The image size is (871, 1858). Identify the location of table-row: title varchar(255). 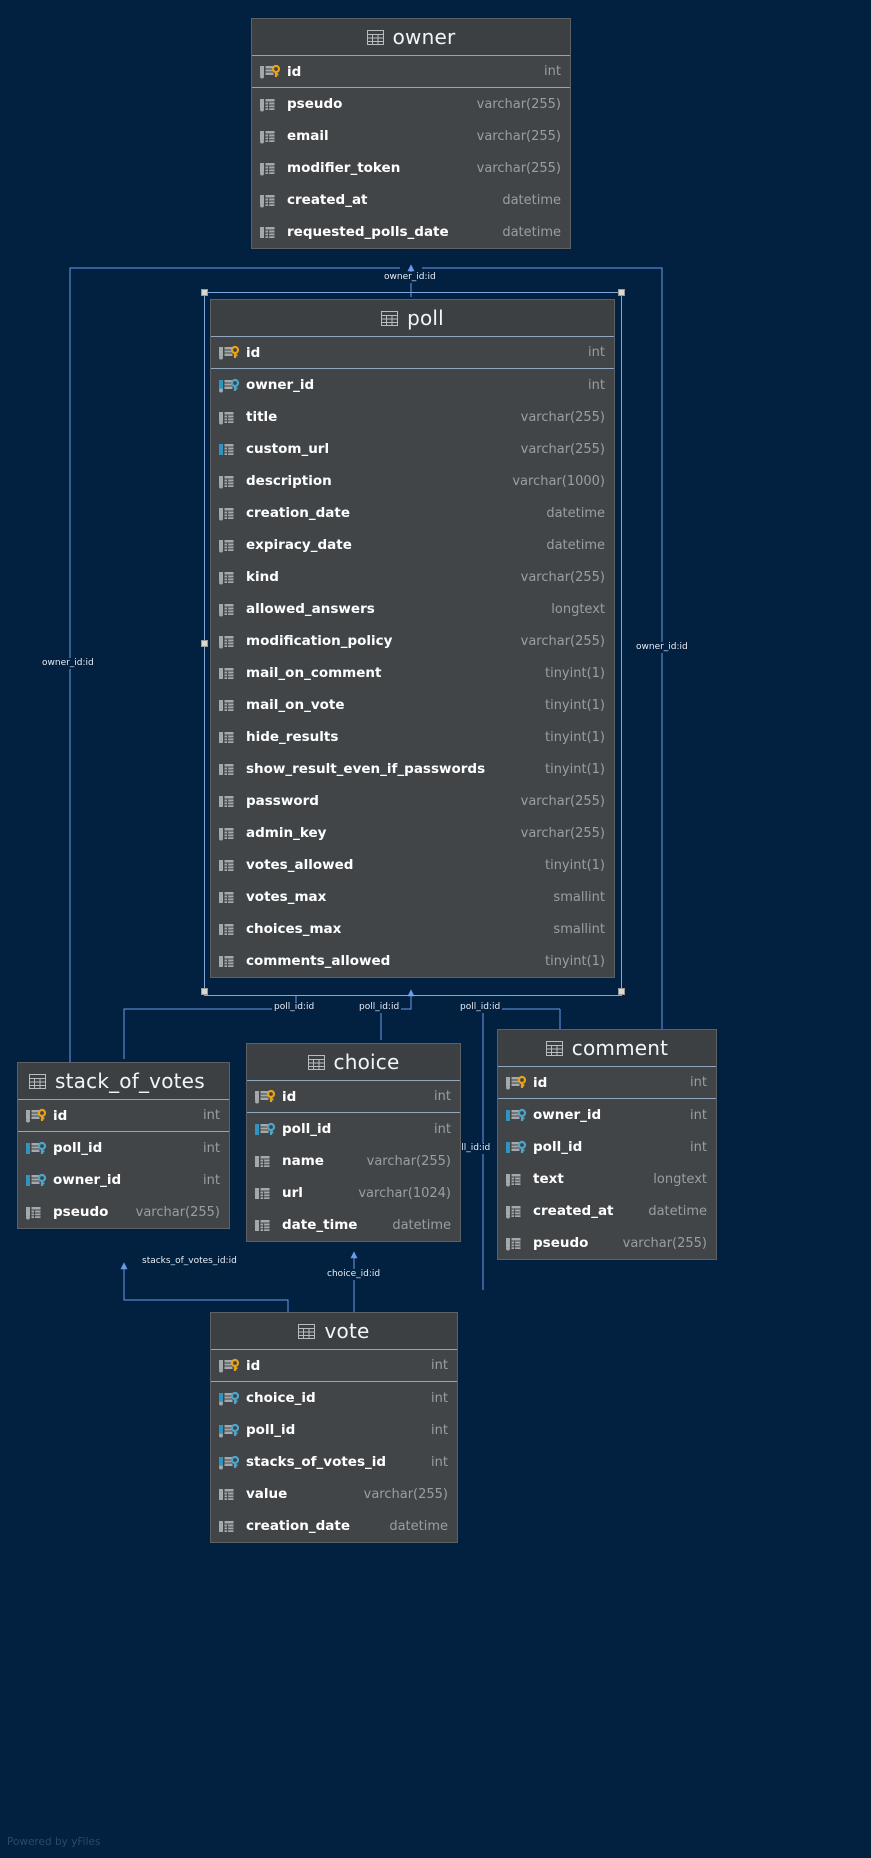
(412, 417).